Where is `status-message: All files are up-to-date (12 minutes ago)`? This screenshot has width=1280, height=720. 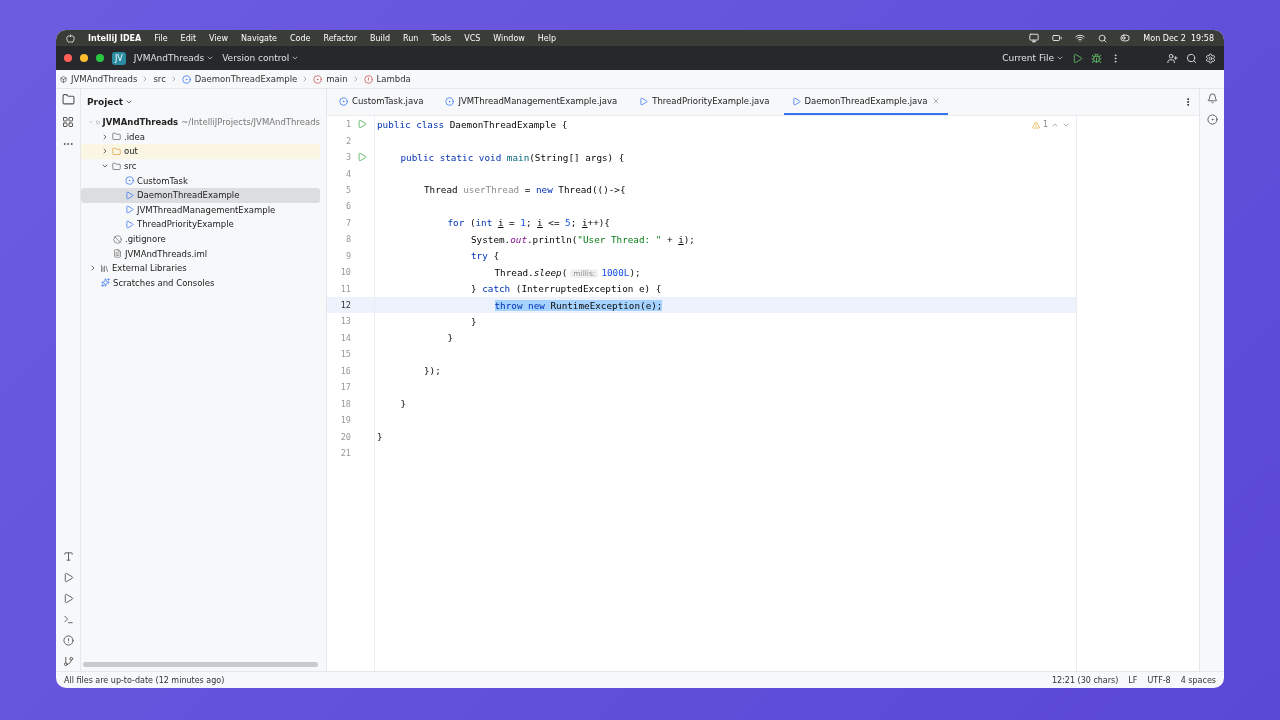
status-message: All files are up-to-date (12 minutes ago) is located at coordinates (144, 680).